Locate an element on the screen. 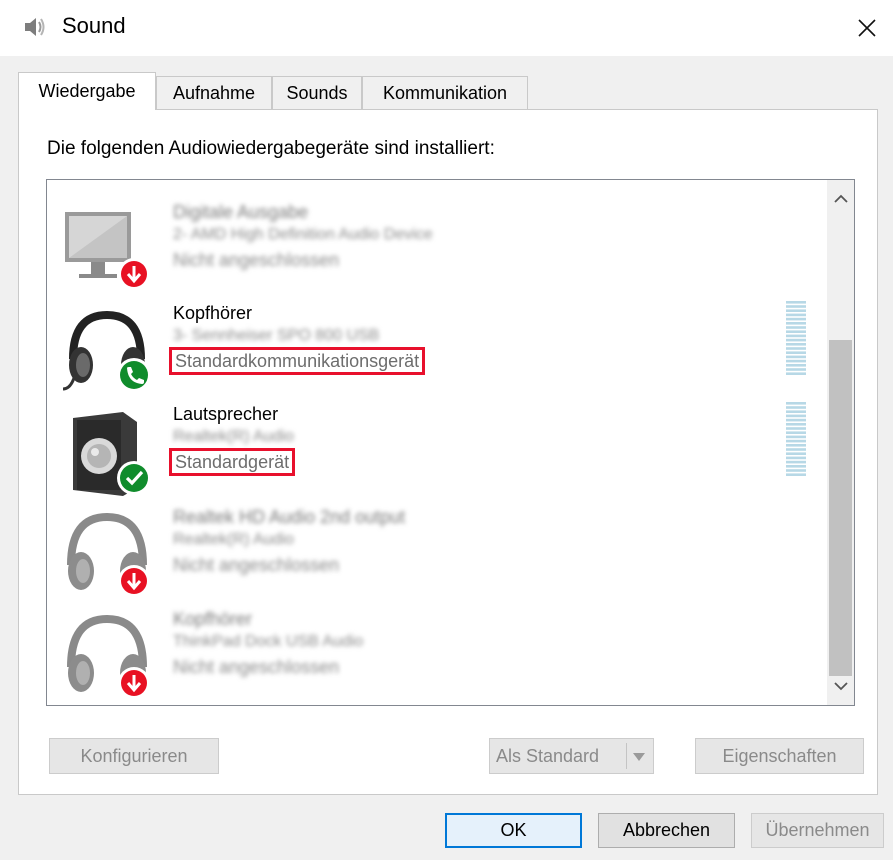 The height and width of the screenshot is (860, 893). scroll-down-button is located at coordinates (840, 686).